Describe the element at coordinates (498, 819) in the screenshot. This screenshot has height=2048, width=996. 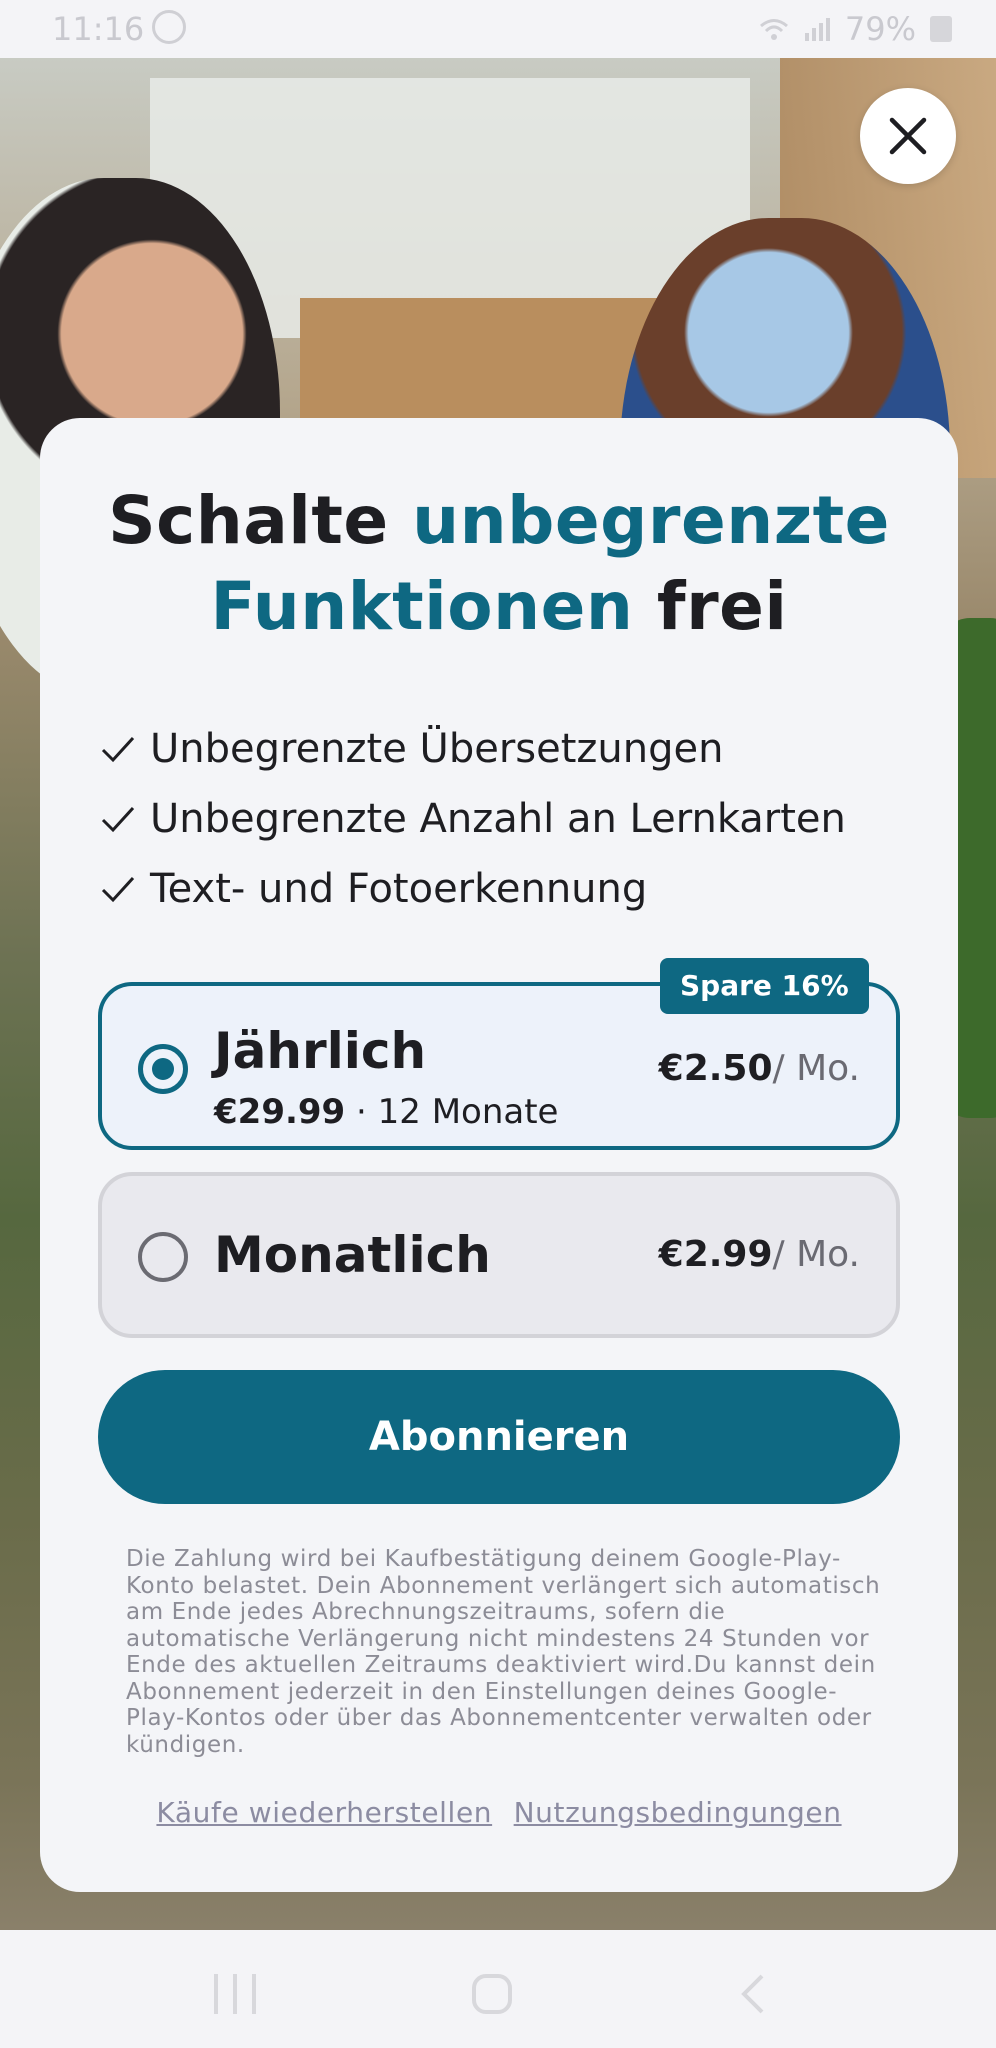
I see `benefit-label: Unbegrenzte Anzahl an Lernkarten` at that location.